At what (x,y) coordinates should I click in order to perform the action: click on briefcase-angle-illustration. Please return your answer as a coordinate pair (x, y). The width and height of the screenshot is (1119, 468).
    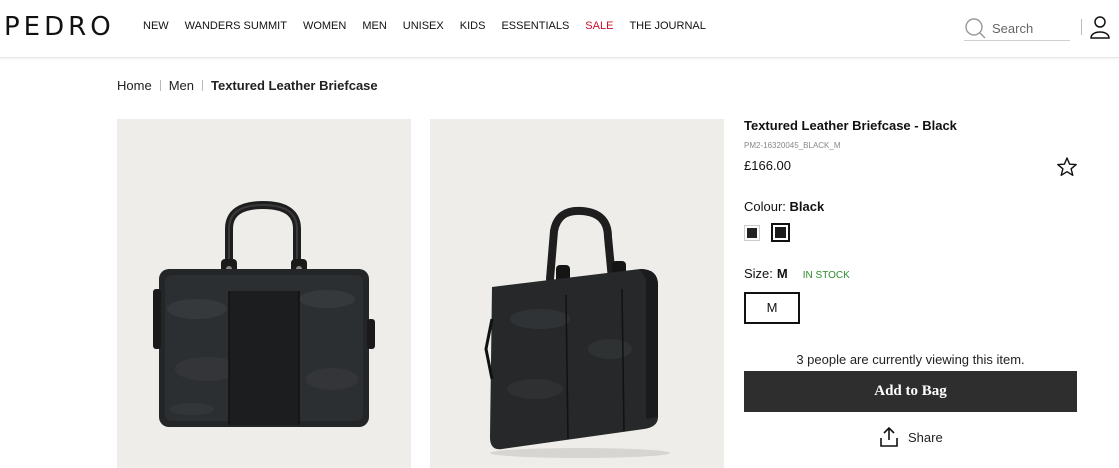
    Looking at the image, I should click on (577, 332).